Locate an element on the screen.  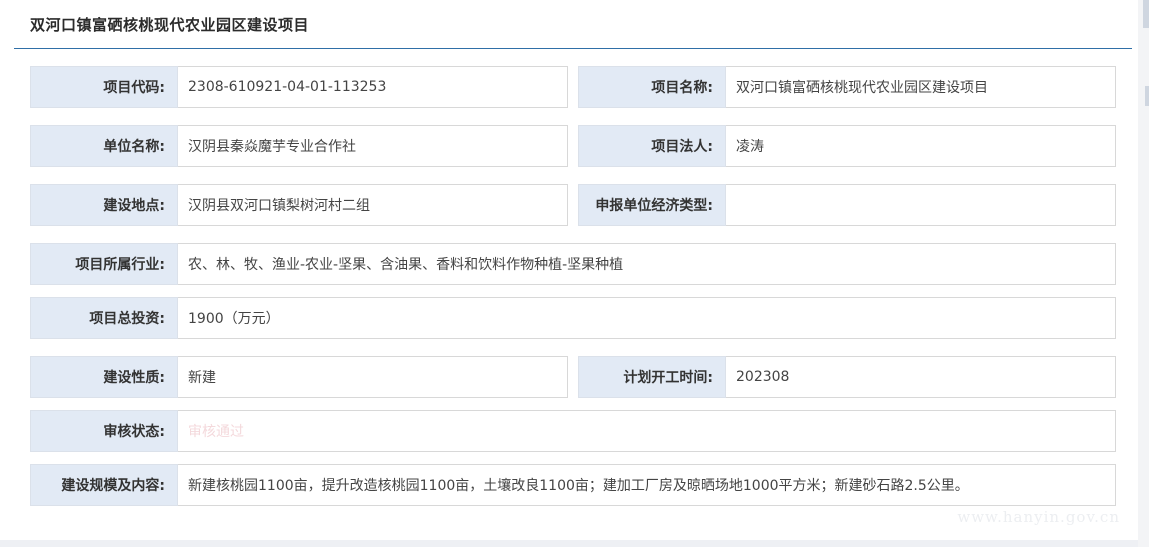
project-code-value: 2308-610921-04-01-113253 is located at coordinates (373, 87).